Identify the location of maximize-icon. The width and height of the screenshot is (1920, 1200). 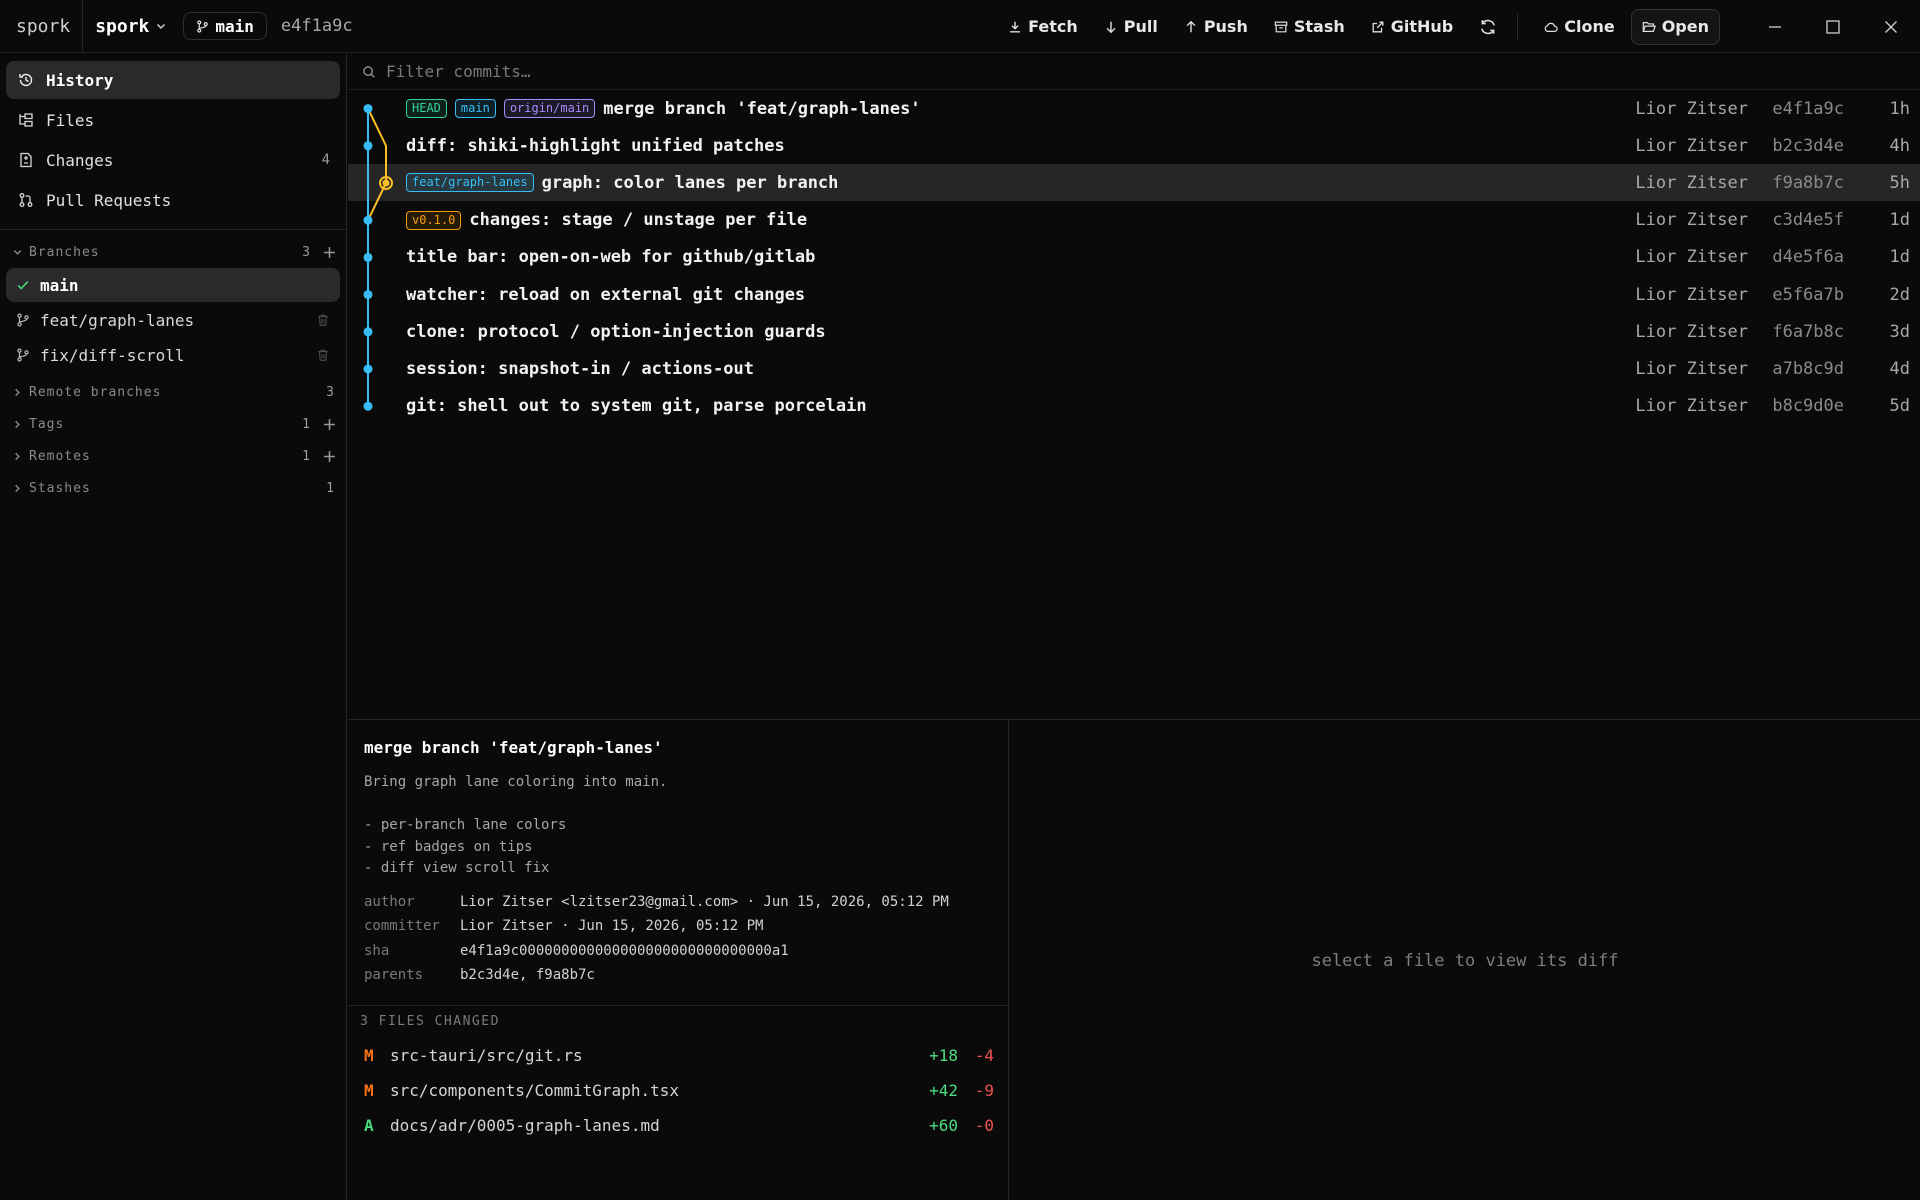
(1833, 26).